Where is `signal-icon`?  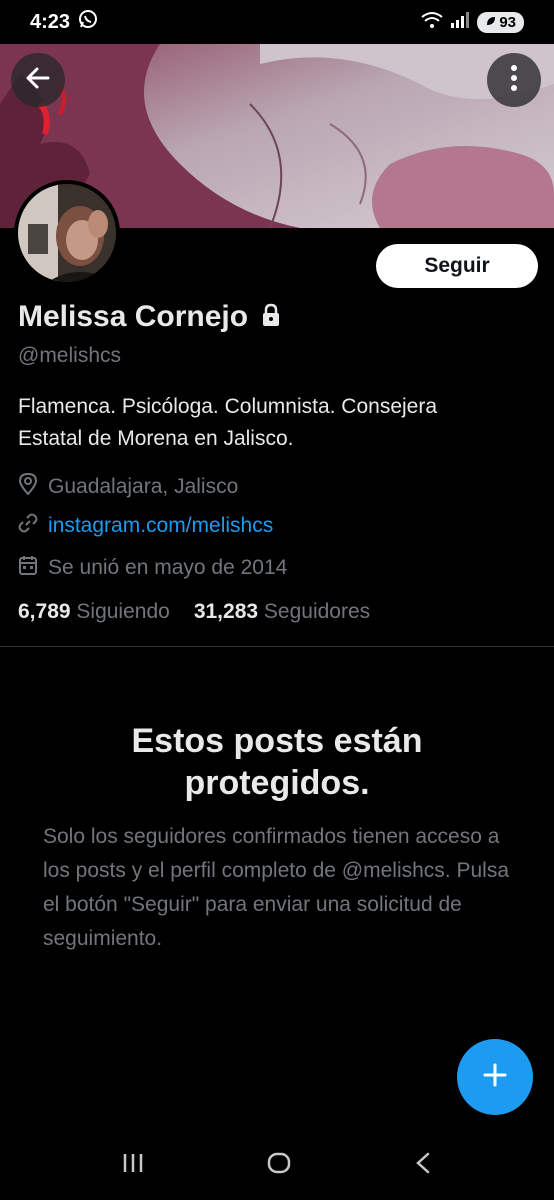 signal-icon is located at coordinates (460, 22).